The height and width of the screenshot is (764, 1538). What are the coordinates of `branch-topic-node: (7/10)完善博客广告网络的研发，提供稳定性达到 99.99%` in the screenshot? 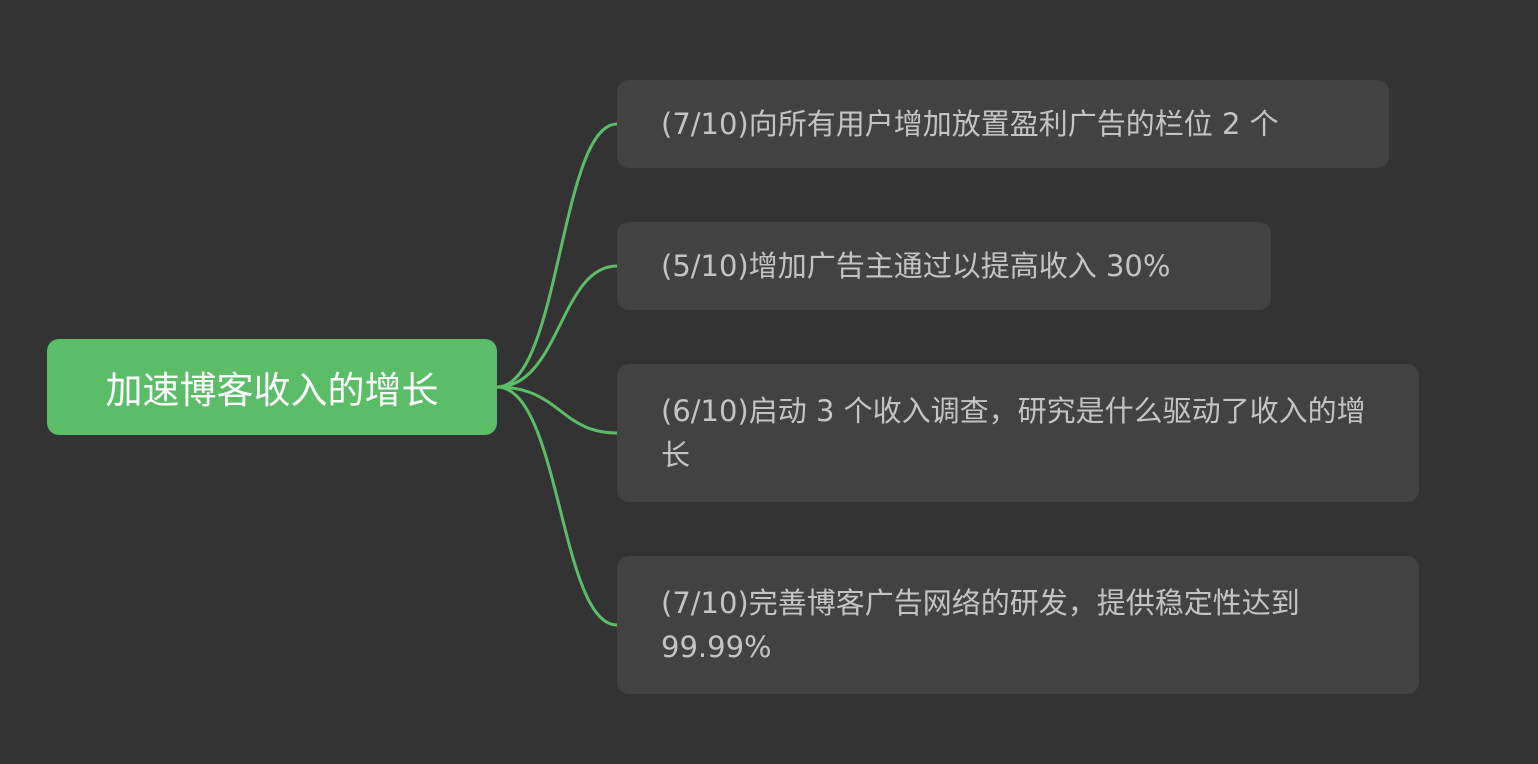 It's located at (1018, 625).